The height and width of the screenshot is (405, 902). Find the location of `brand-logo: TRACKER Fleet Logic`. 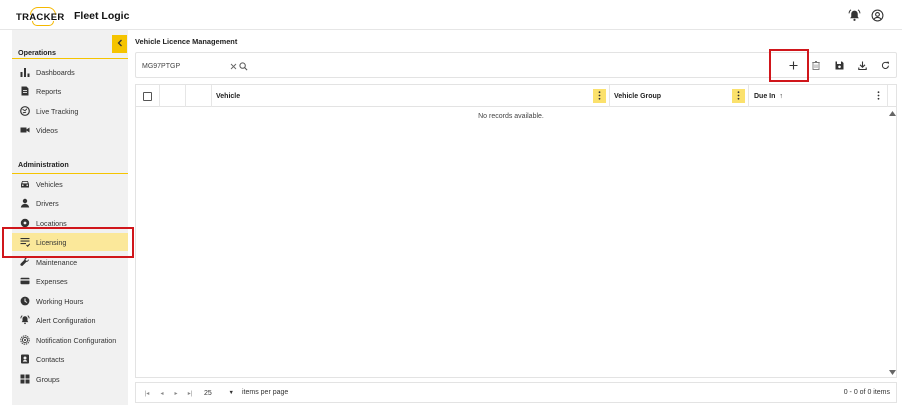

brand-logo: TRACKER Fleet Logic is located at coordinates (72, 16).